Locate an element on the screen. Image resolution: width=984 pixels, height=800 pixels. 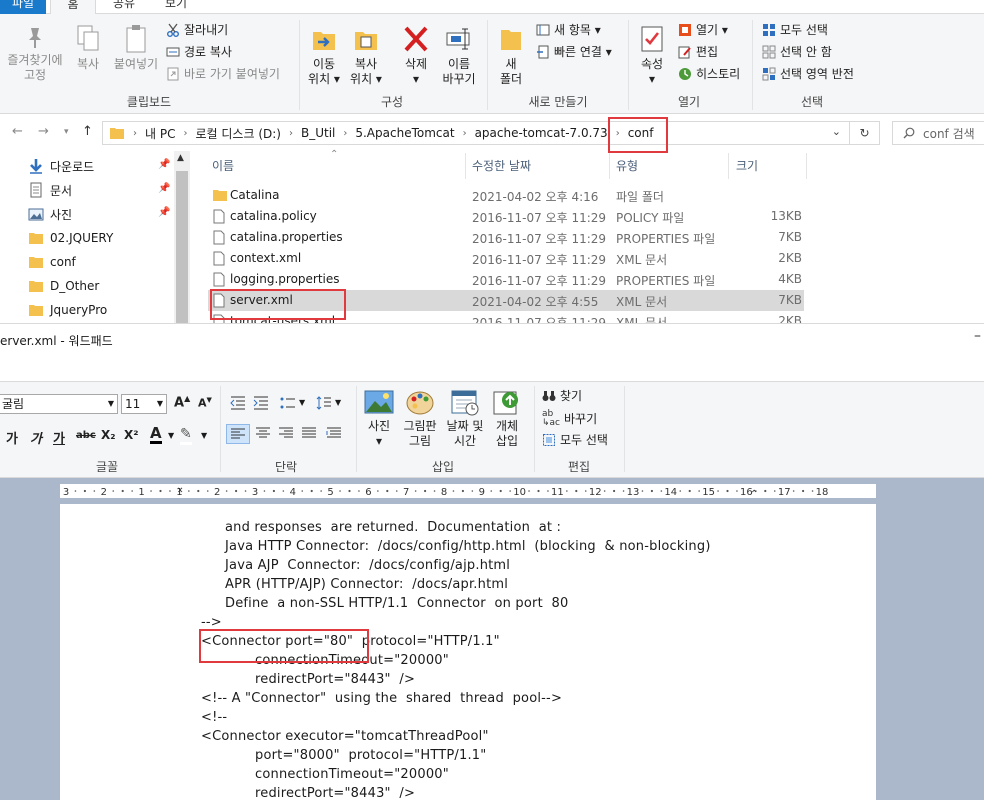
decrease-indent-icon is located at coordinates (238, 403).